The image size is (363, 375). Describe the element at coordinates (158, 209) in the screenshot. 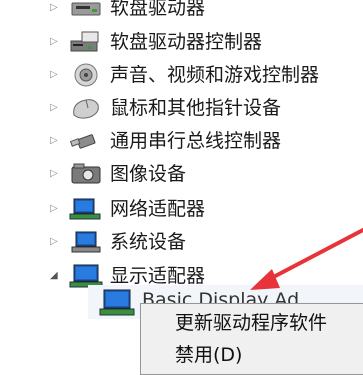

I see `tree-item-label: 网络适配器` at that location.